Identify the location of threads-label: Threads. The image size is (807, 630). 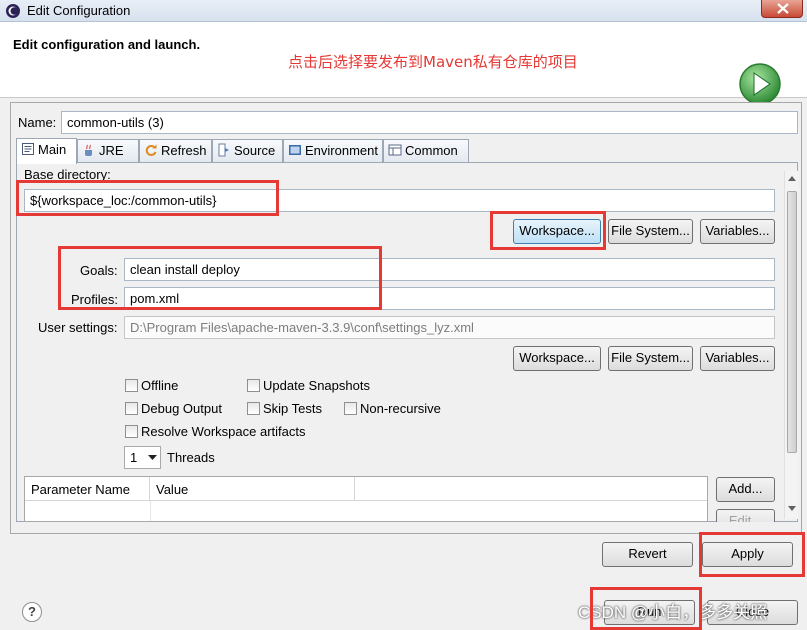
(191, 457).